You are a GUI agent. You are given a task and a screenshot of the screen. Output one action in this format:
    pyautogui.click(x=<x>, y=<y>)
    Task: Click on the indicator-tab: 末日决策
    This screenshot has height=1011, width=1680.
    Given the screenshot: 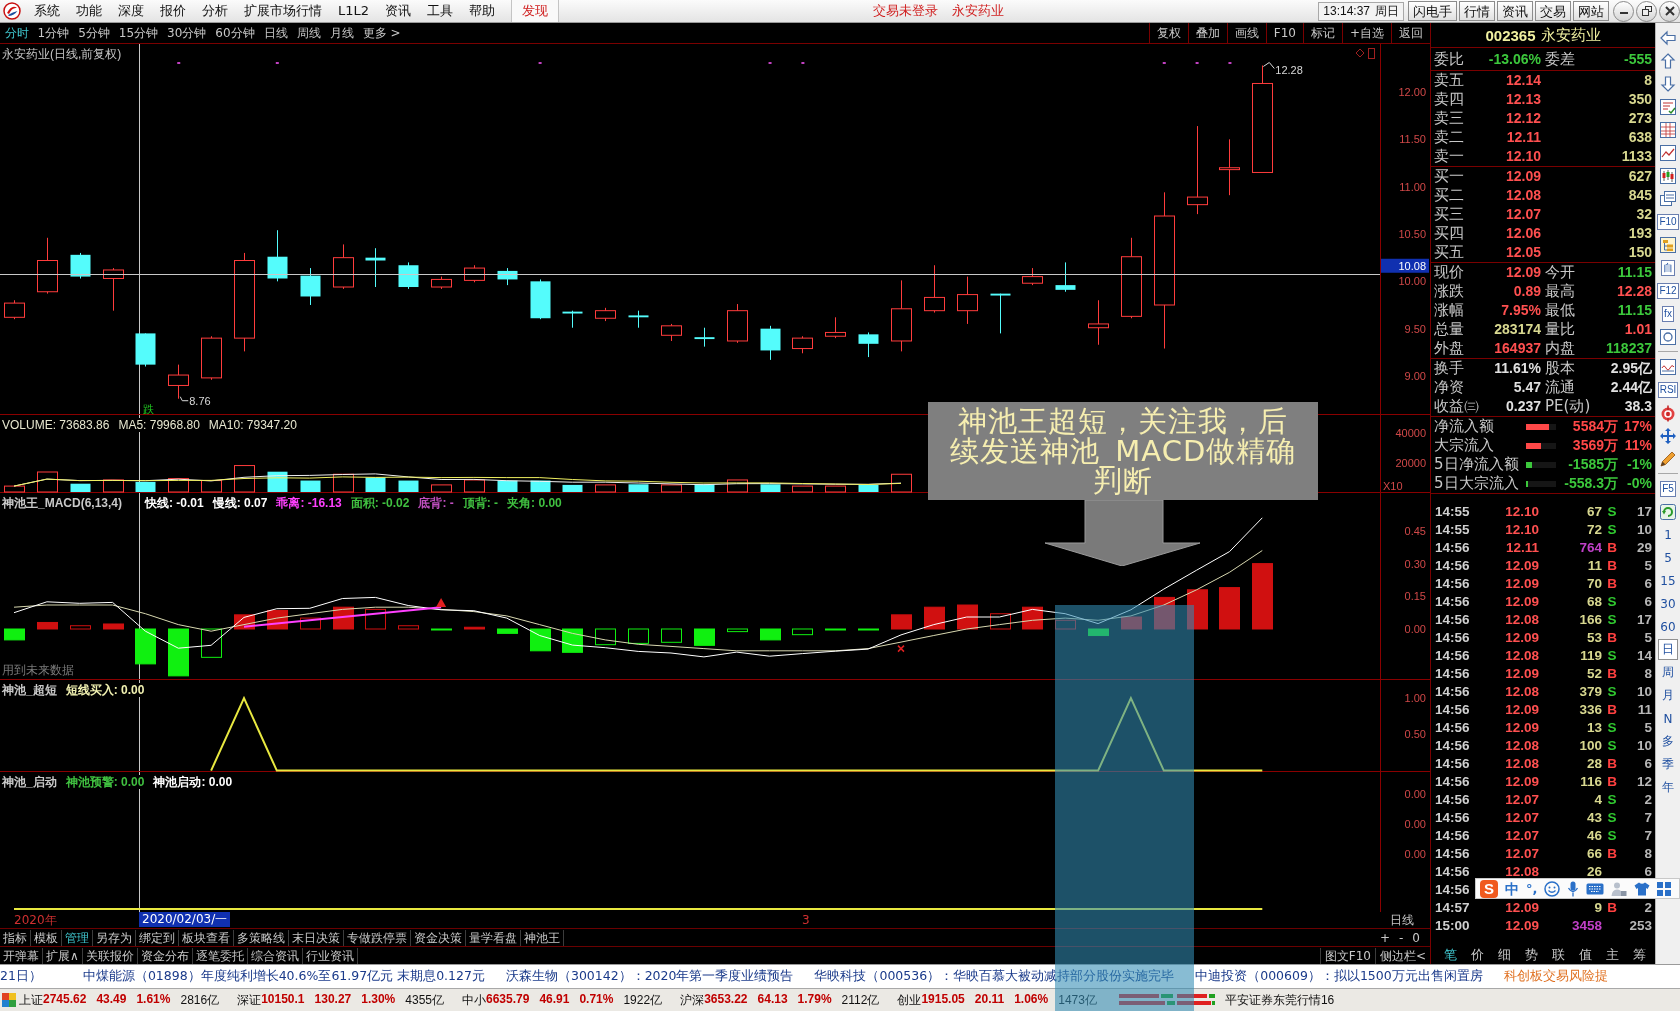 What is the action you would take?
    pyautogui.click(x=316, y=937)
    